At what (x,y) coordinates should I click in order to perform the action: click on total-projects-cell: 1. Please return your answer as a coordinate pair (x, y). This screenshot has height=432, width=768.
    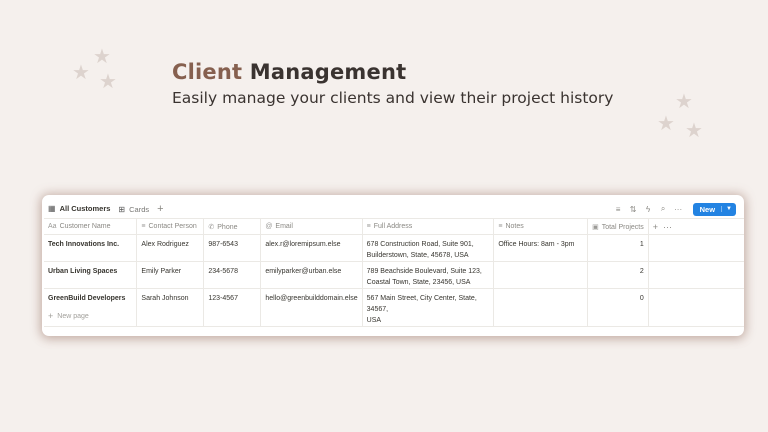
    Looking at the image, I should click on (618, 248).